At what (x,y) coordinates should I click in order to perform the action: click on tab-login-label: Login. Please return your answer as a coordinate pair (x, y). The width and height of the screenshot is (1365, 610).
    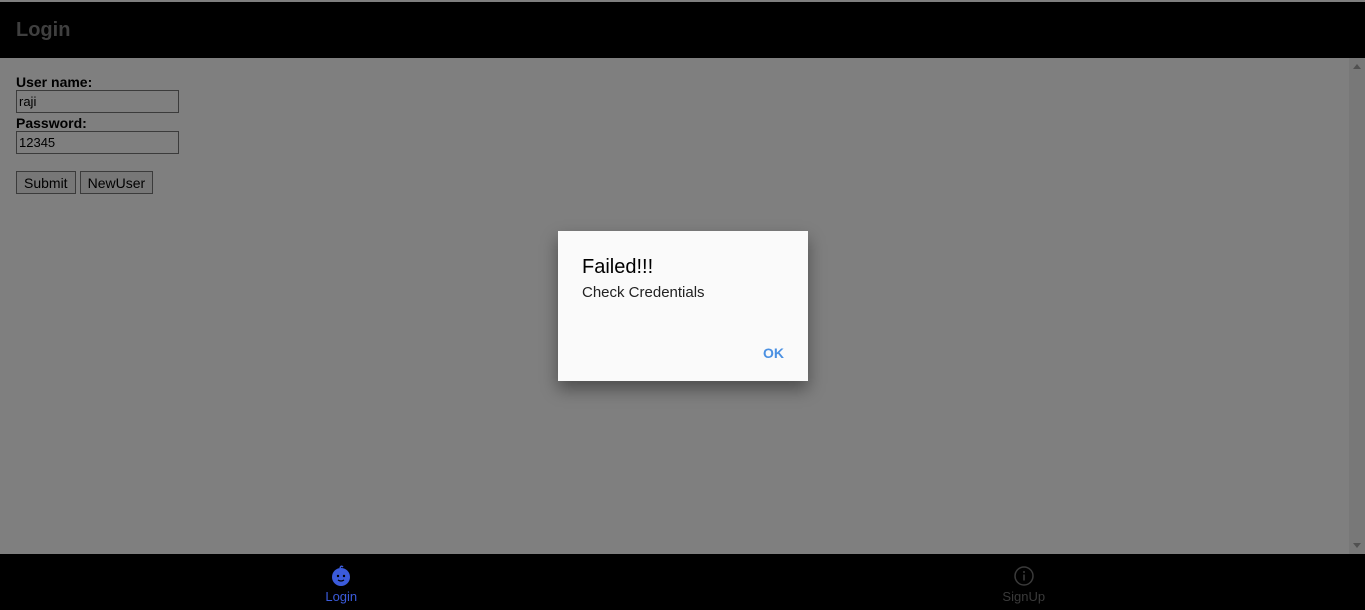
    Looking at the image, I should click on (341, 596).